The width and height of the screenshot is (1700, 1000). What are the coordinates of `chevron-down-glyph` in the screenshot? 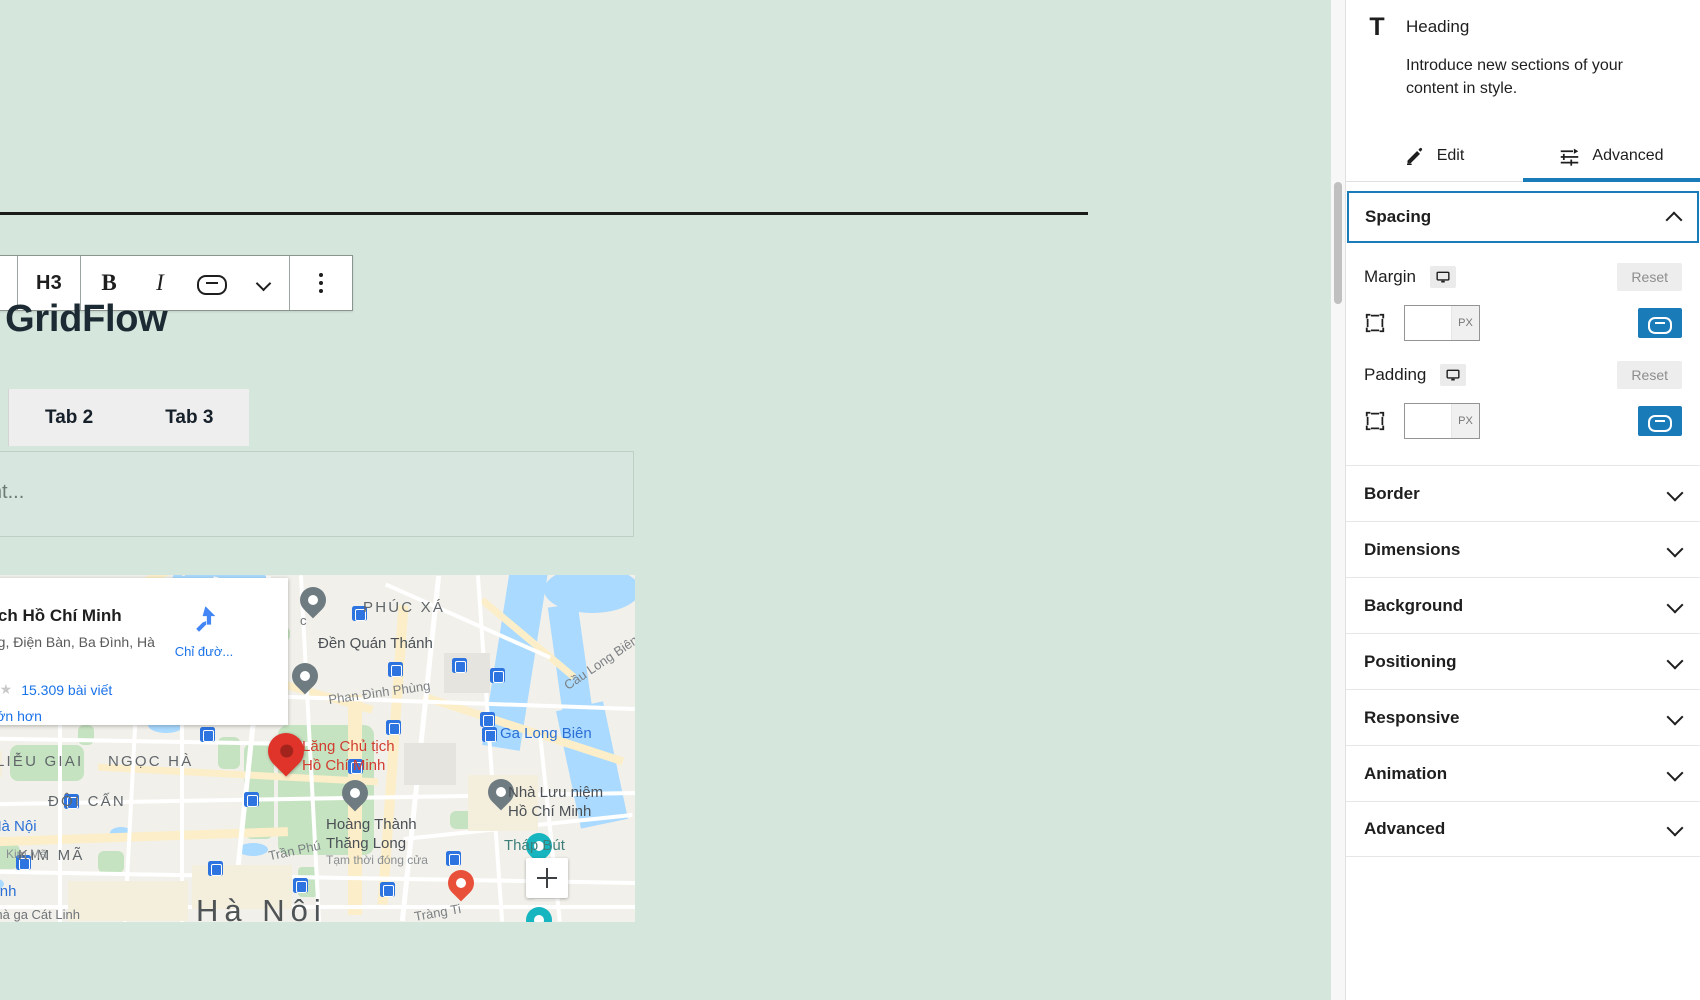 It's located at (265, 283).